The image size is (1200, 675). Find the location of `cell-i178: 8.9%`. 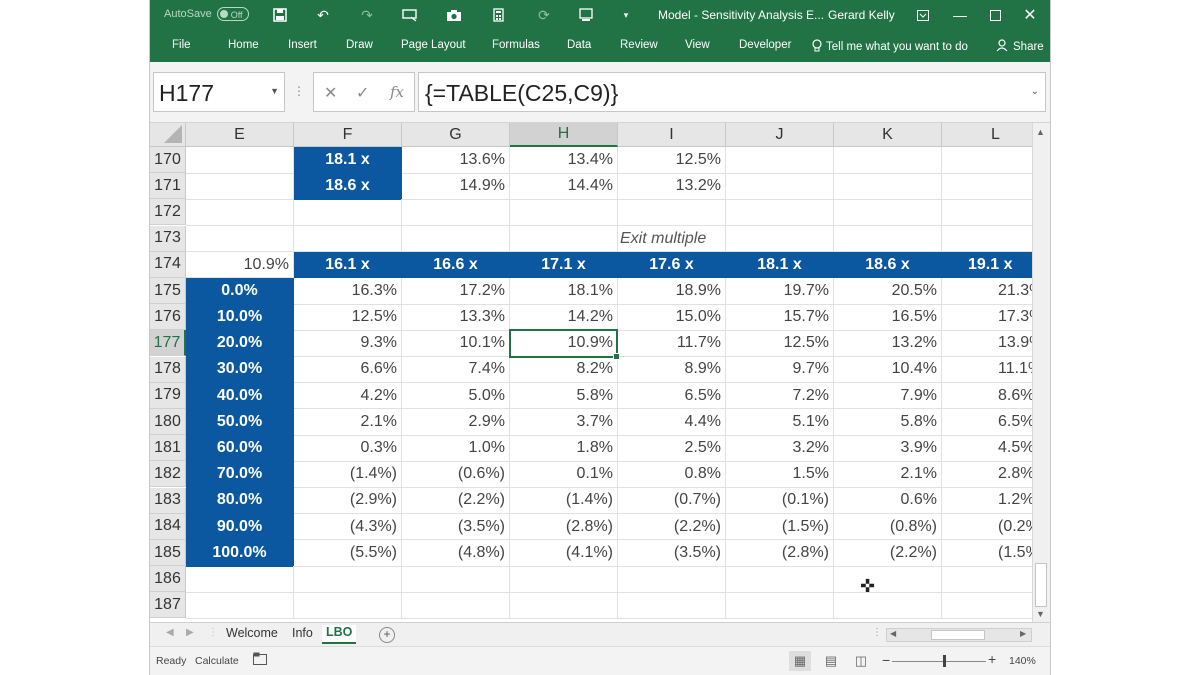

cell-i178: 8.9% is located at coordinates (672, 370).